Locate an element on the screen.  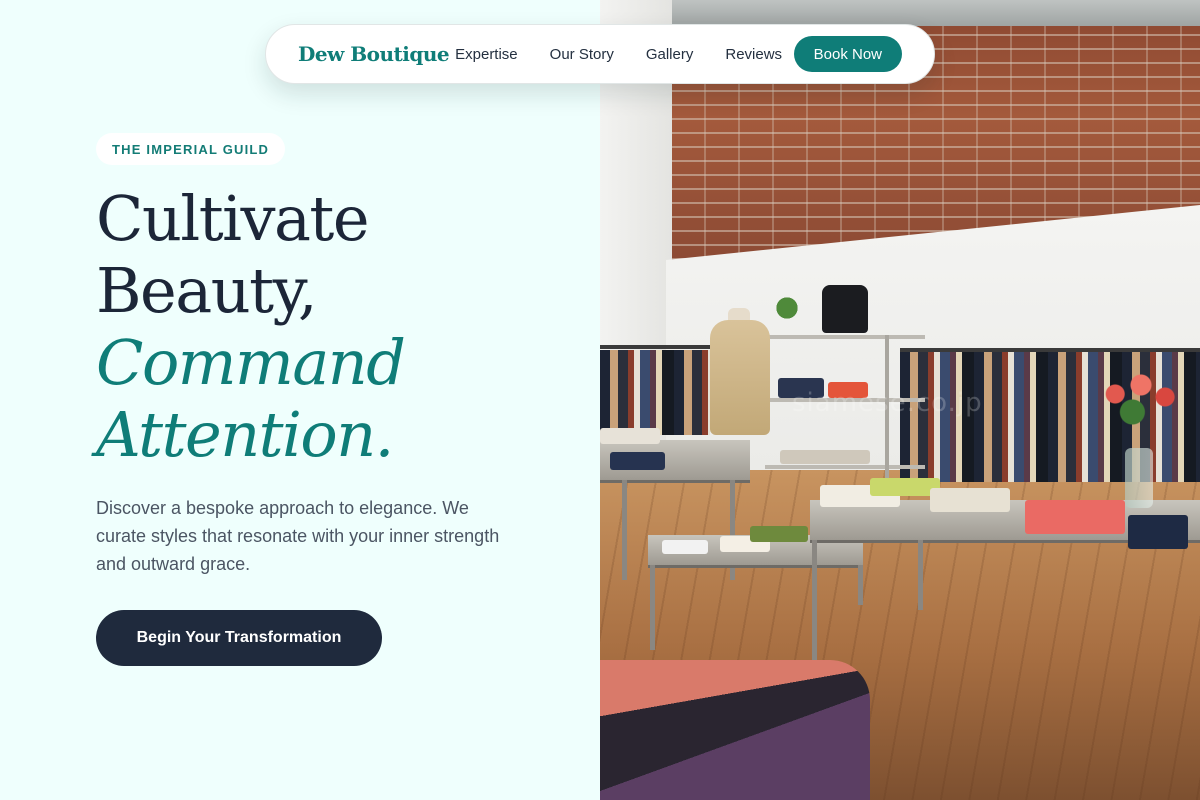
photo-watermark: siamese.co.jp is located at coordinates (887, 403).